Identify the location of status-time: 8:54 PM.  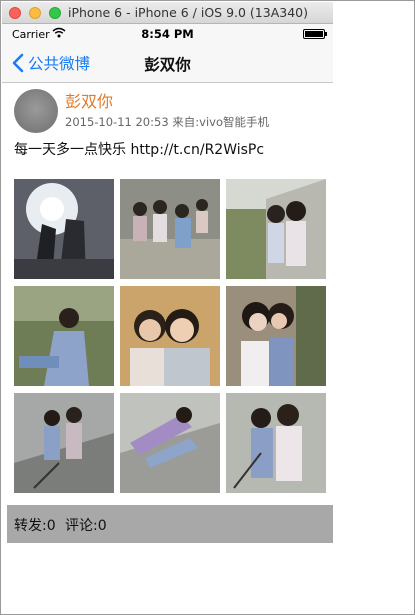
(167, 34).